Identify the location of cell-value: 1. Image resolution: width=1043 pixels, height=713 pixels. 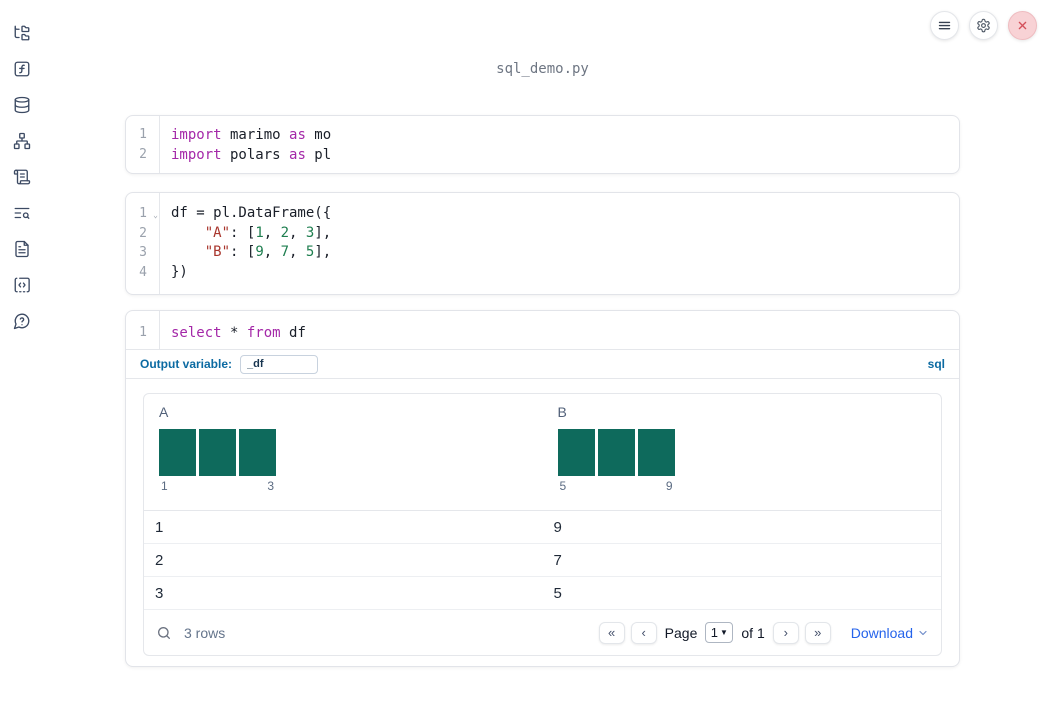
(159, 527).